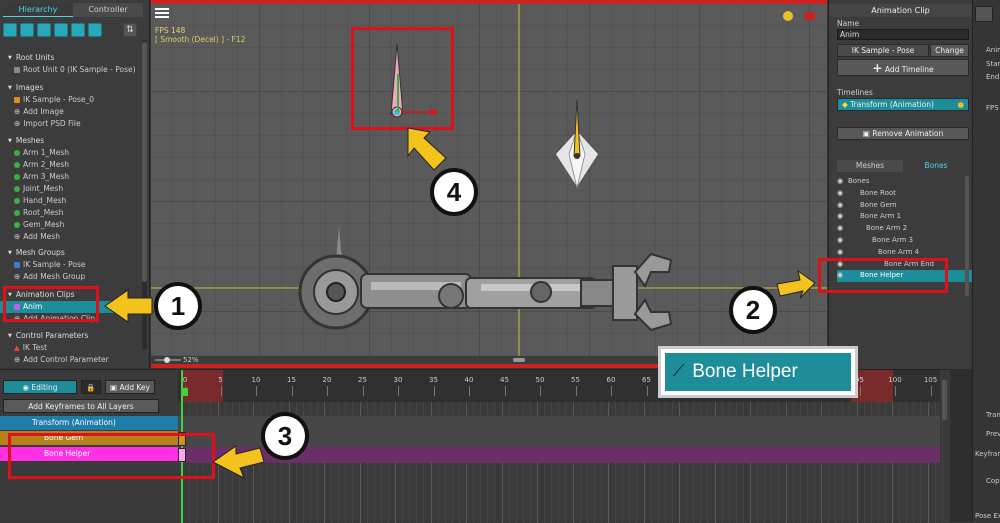 The height and width of the screenshot is (523, 1000). What do you see at coordinates (58, 348) in the screenshot?
I see `list-item: ▲ IK Test` at bounding box center [58, 348].